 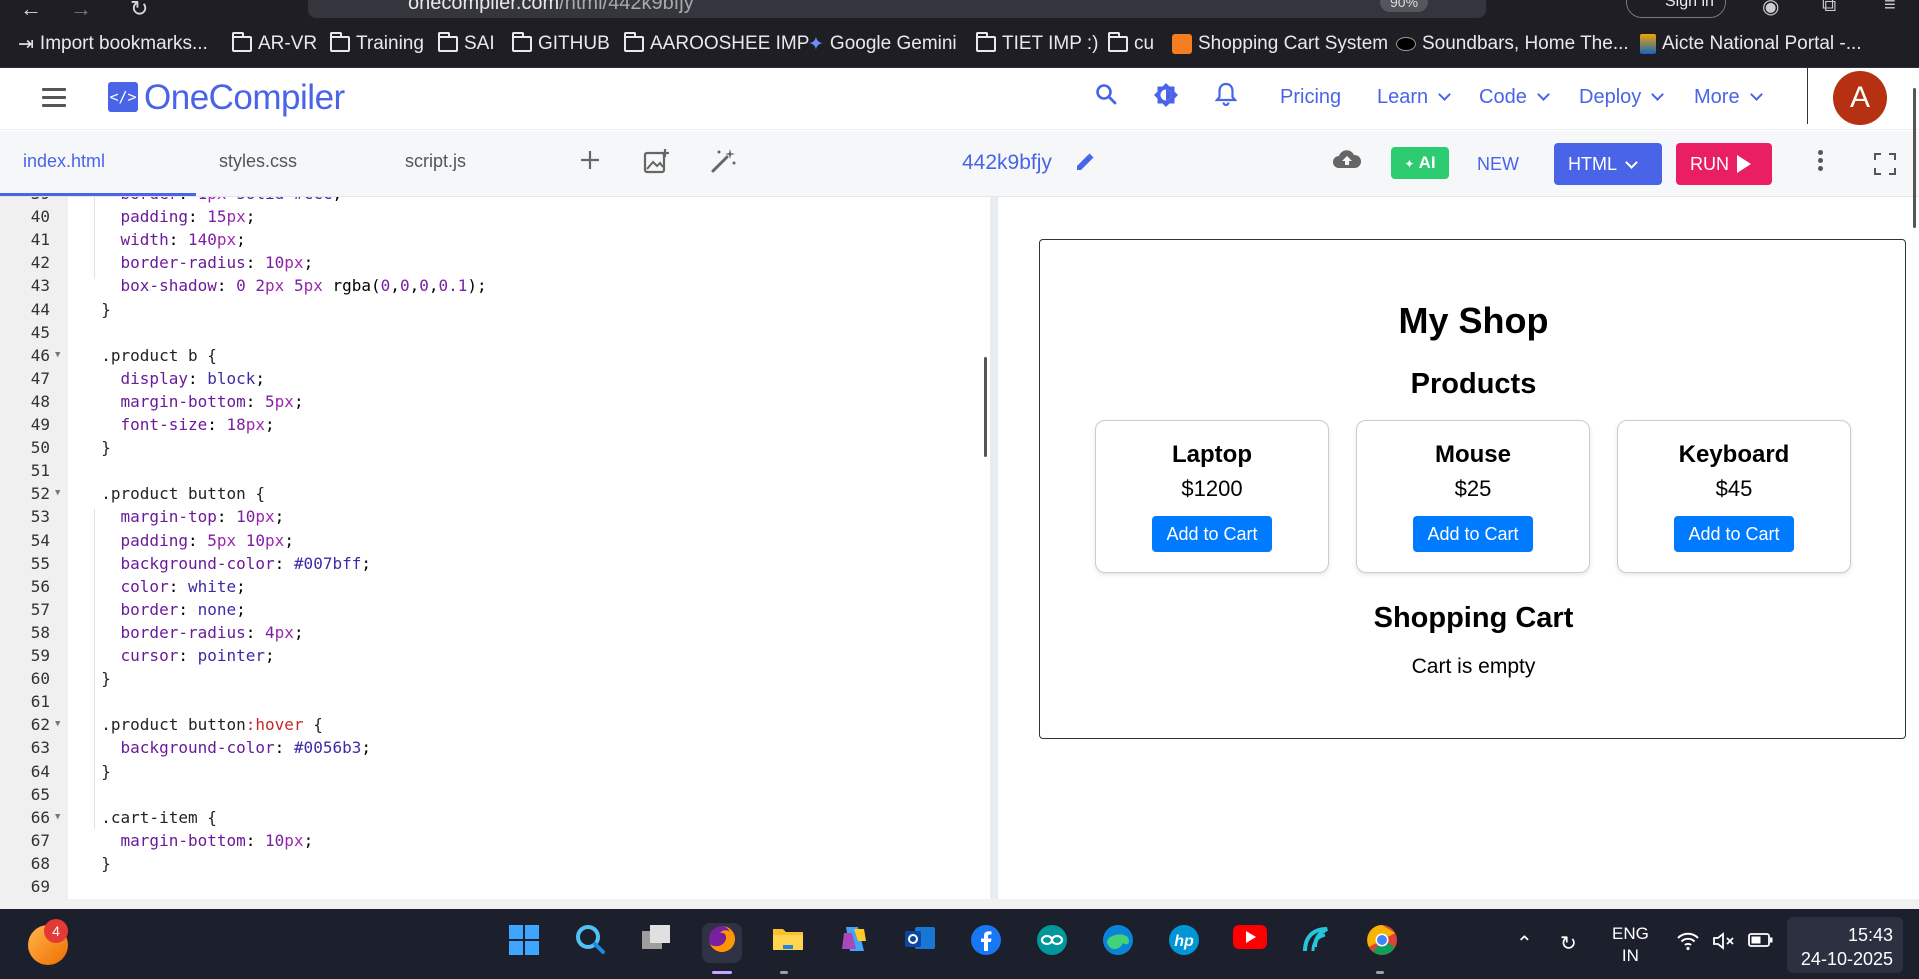 What do you see at coordinates (495, 703) in the screenshot?
I see `code-line: 61` at bounding box center [495, 703].